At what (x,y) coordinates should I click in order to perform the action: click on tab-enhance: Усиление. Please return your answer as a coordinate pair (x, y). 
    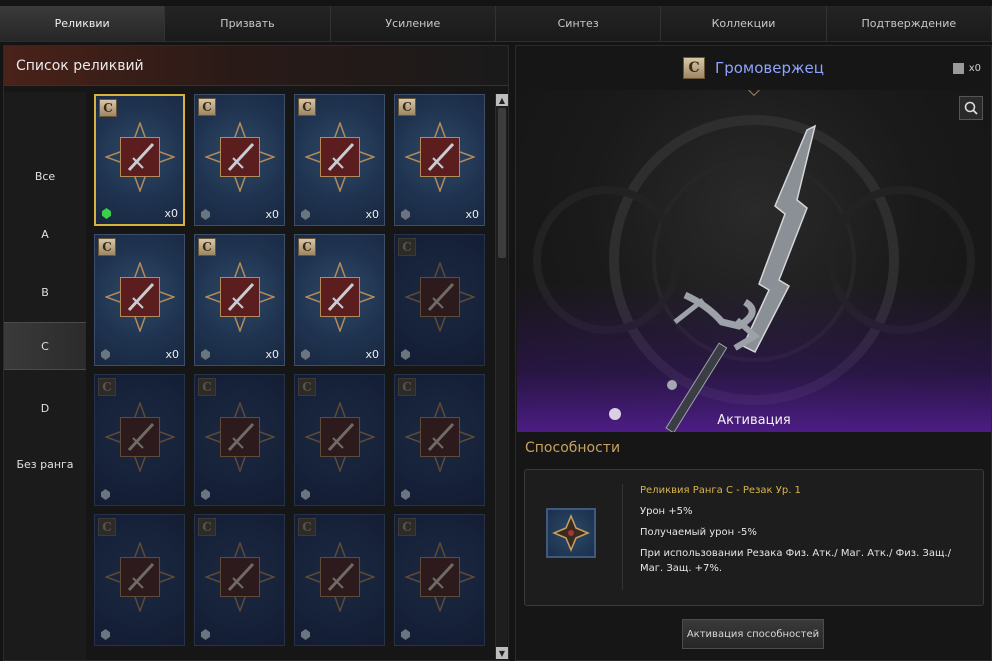
    Looking at the image, I should click on (413, 23).